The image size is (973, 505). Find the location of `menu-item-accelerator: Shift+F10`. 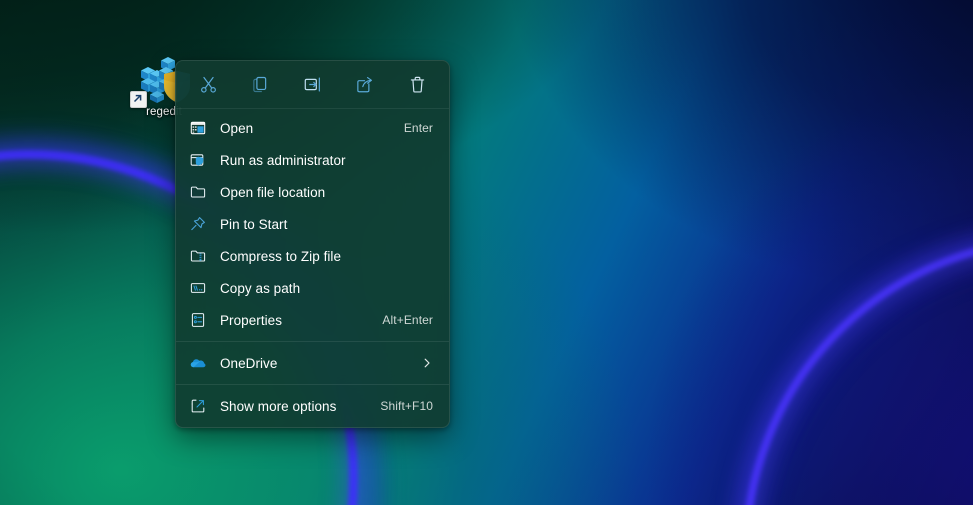

menu-item-accelerator: Shift+F10 is located at coordinates (406, 406).